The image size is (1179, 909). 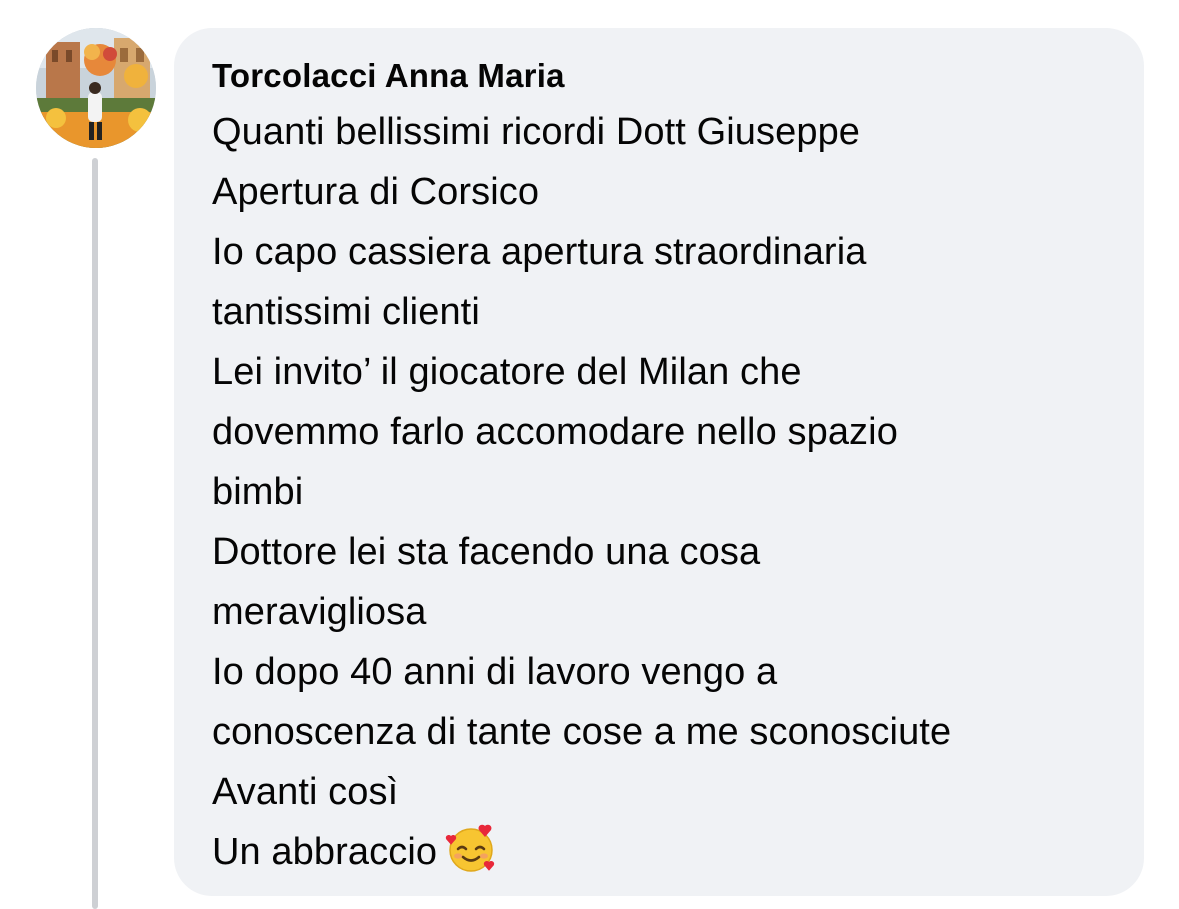 I want to click on avatar-photo, so click(x=96, y=88).